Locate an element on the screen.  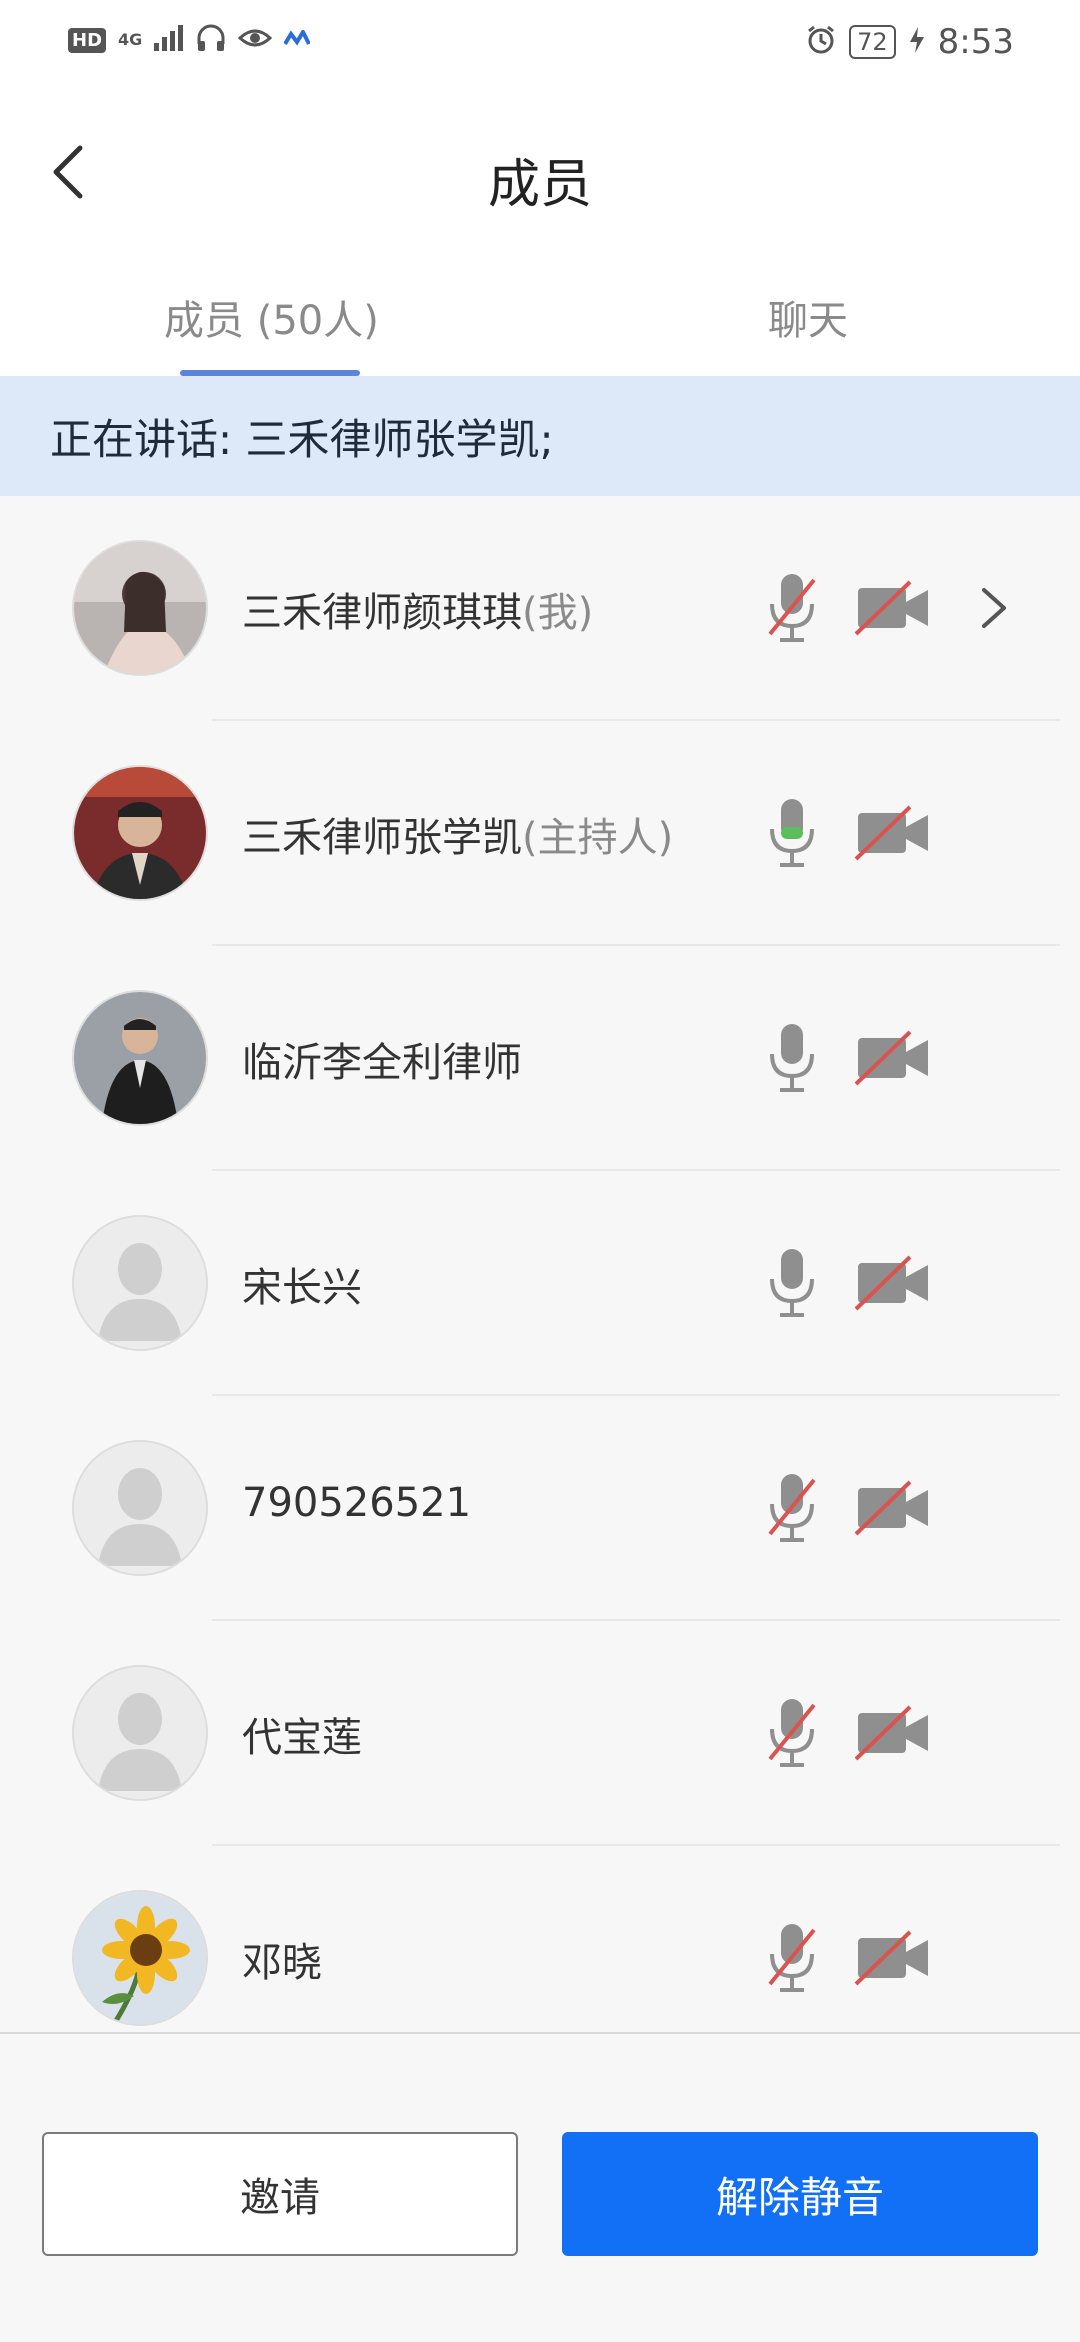
member-row: 三禾律师颜琪琪(我) is located at coordinates (540, 608).